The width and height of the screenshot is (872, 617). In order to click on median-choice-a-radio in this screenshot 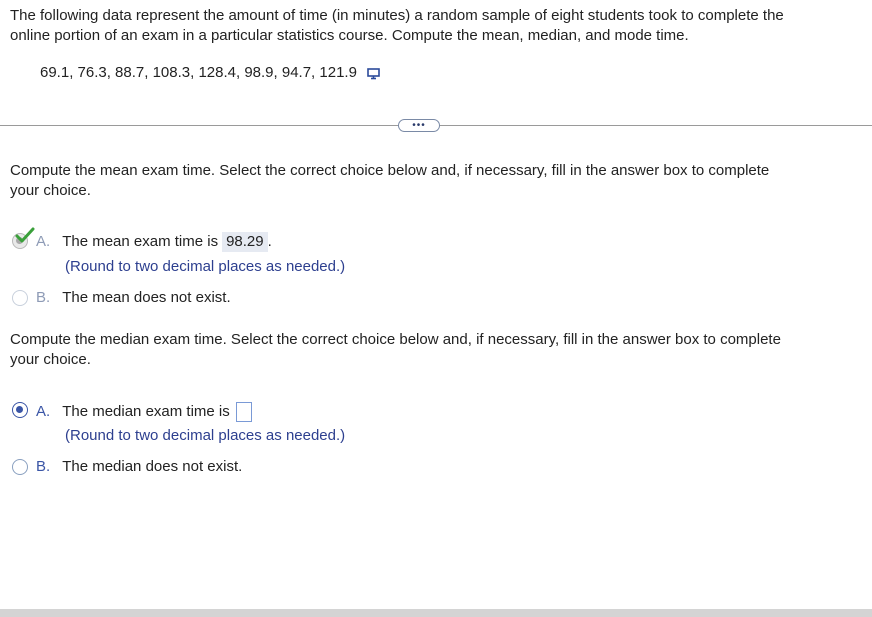, I will do `click(20, 410)`.